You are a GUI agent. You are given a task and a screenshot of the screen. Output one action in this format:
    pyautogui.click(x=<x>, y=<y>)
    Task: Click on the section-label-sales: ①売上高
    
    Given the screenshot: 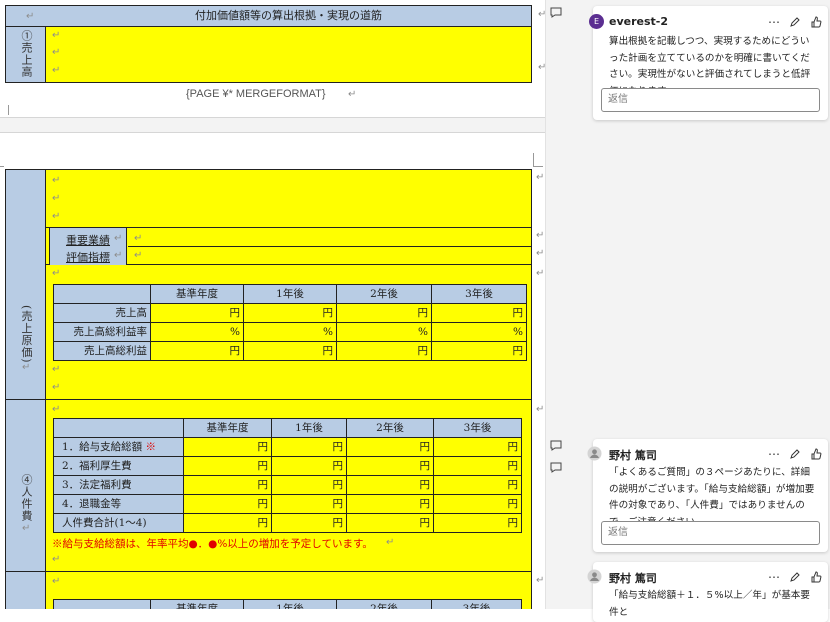 What is the action you would take?
    pyautogui.click(x=26, y=54)
    